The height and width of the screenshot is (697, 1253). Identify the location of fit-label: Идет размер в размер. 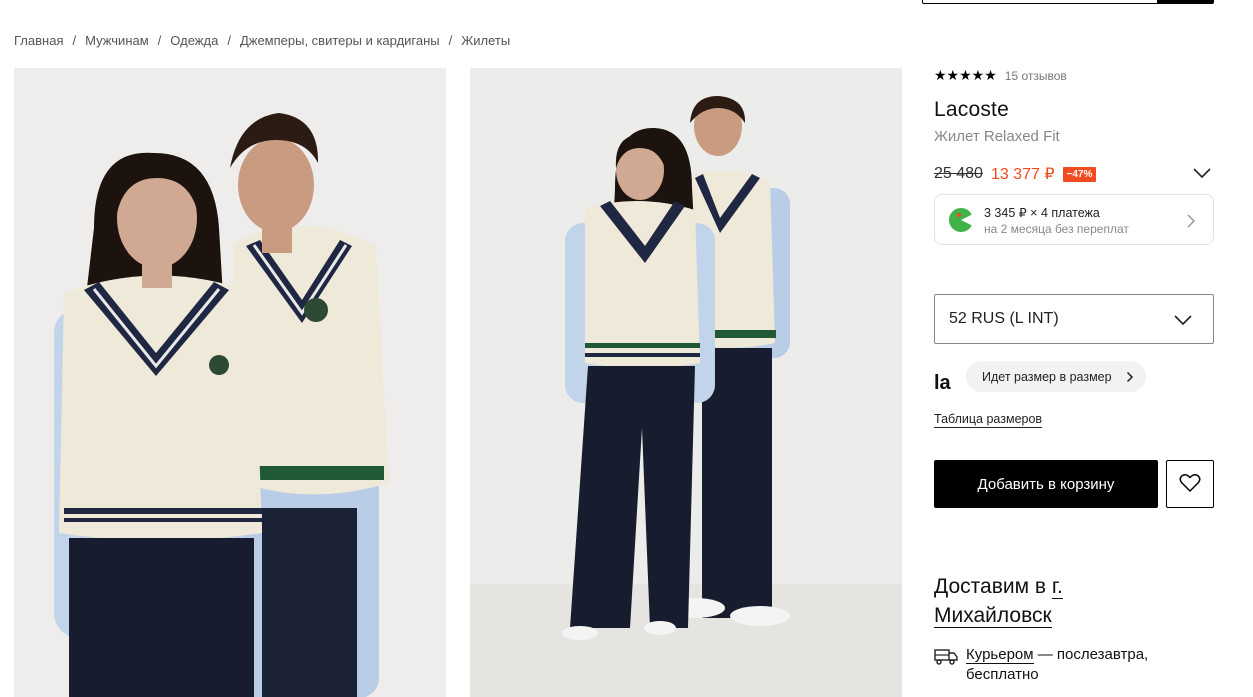
(1047, 376).